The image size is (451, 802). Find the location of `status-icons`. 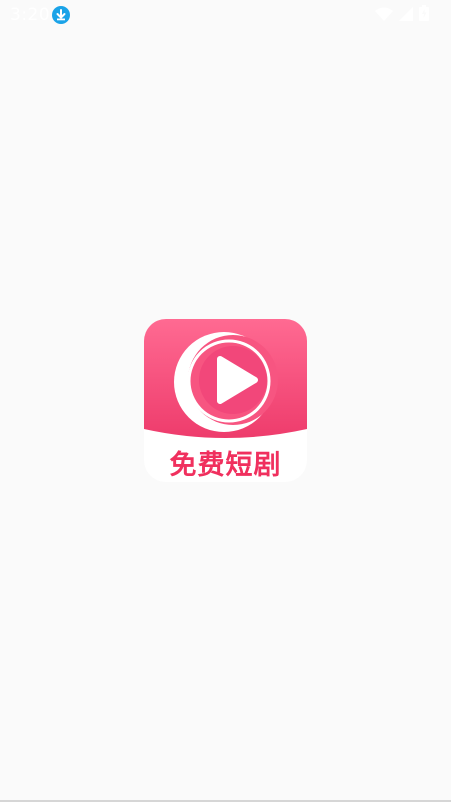

status-icons is located at coordinates (402, 15).